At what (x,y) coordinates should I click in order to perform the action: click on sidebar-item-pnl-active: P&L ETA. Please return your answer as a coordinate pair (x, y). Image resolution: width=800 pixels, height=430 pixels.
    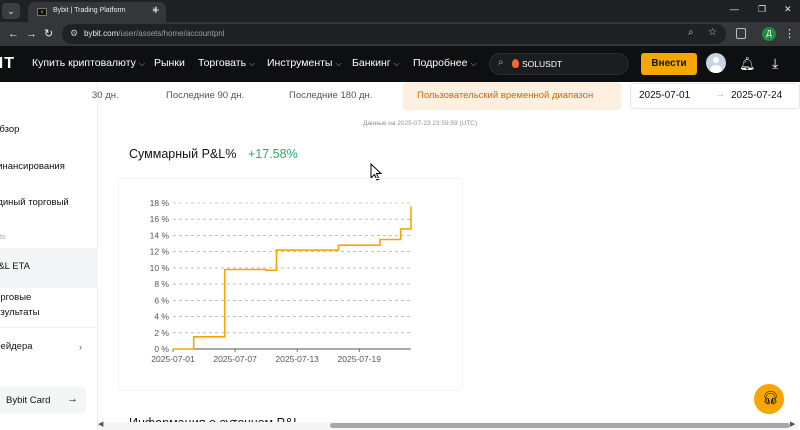
    Looking at the image, I should click on (49, 268).